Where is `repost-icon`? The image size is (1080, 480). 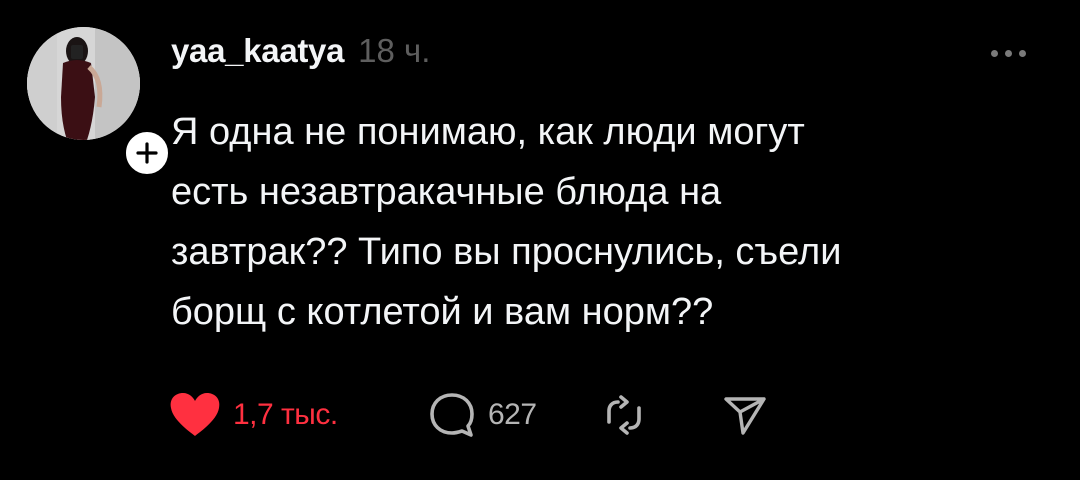
repost-icon is located at coordinates (624, 415).